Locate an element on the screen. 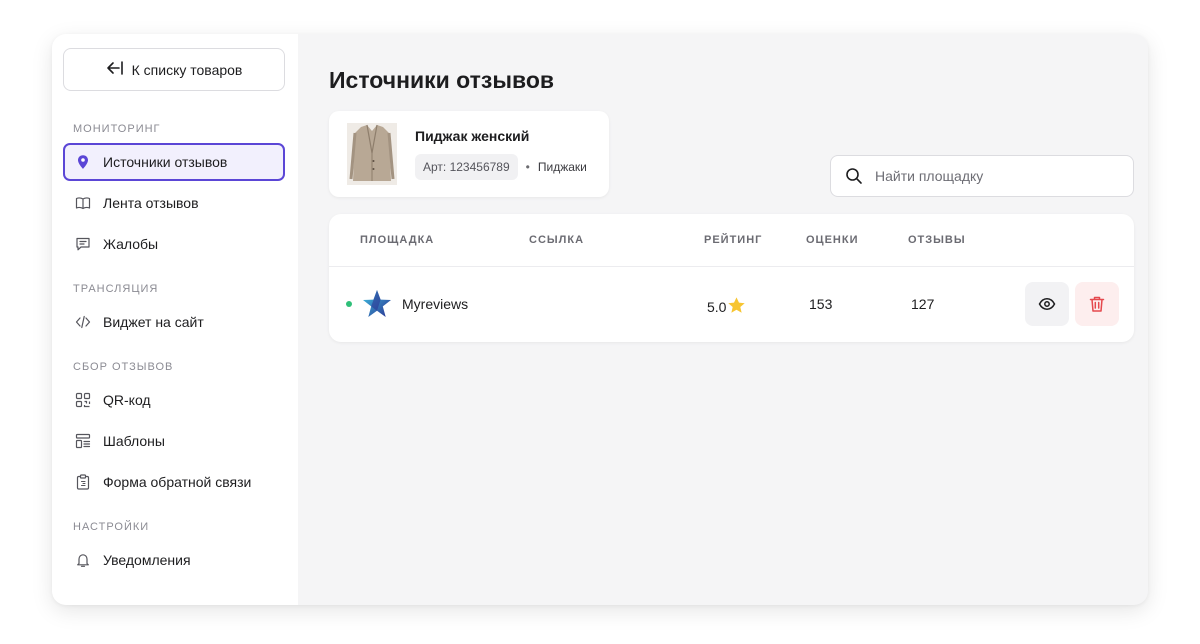 This screenshot has height=644, width=1200. section-title-broadcast: ТРАНСЛЯЦИЯ is located at coordinates (116, 289).